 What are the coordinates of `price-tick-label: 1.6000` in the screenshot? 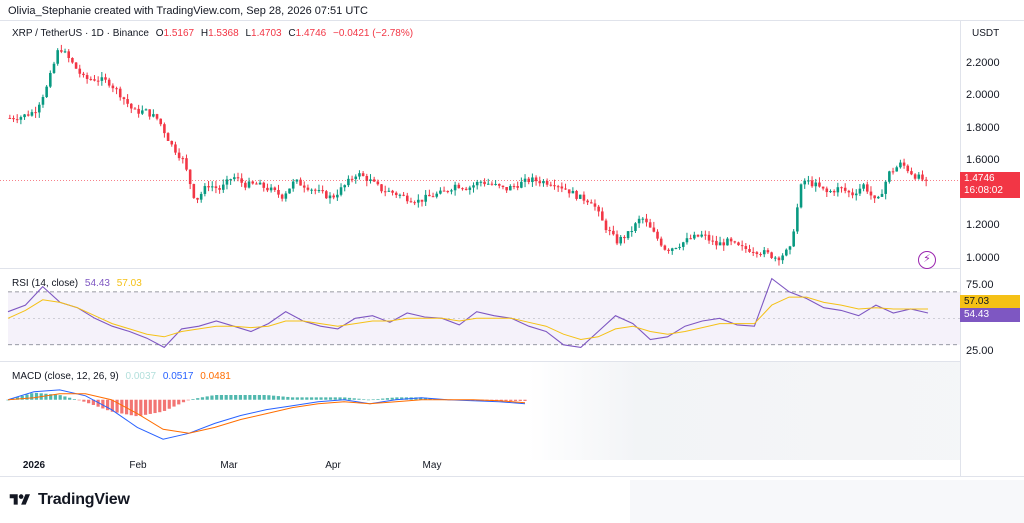 It's located at (983, 160).